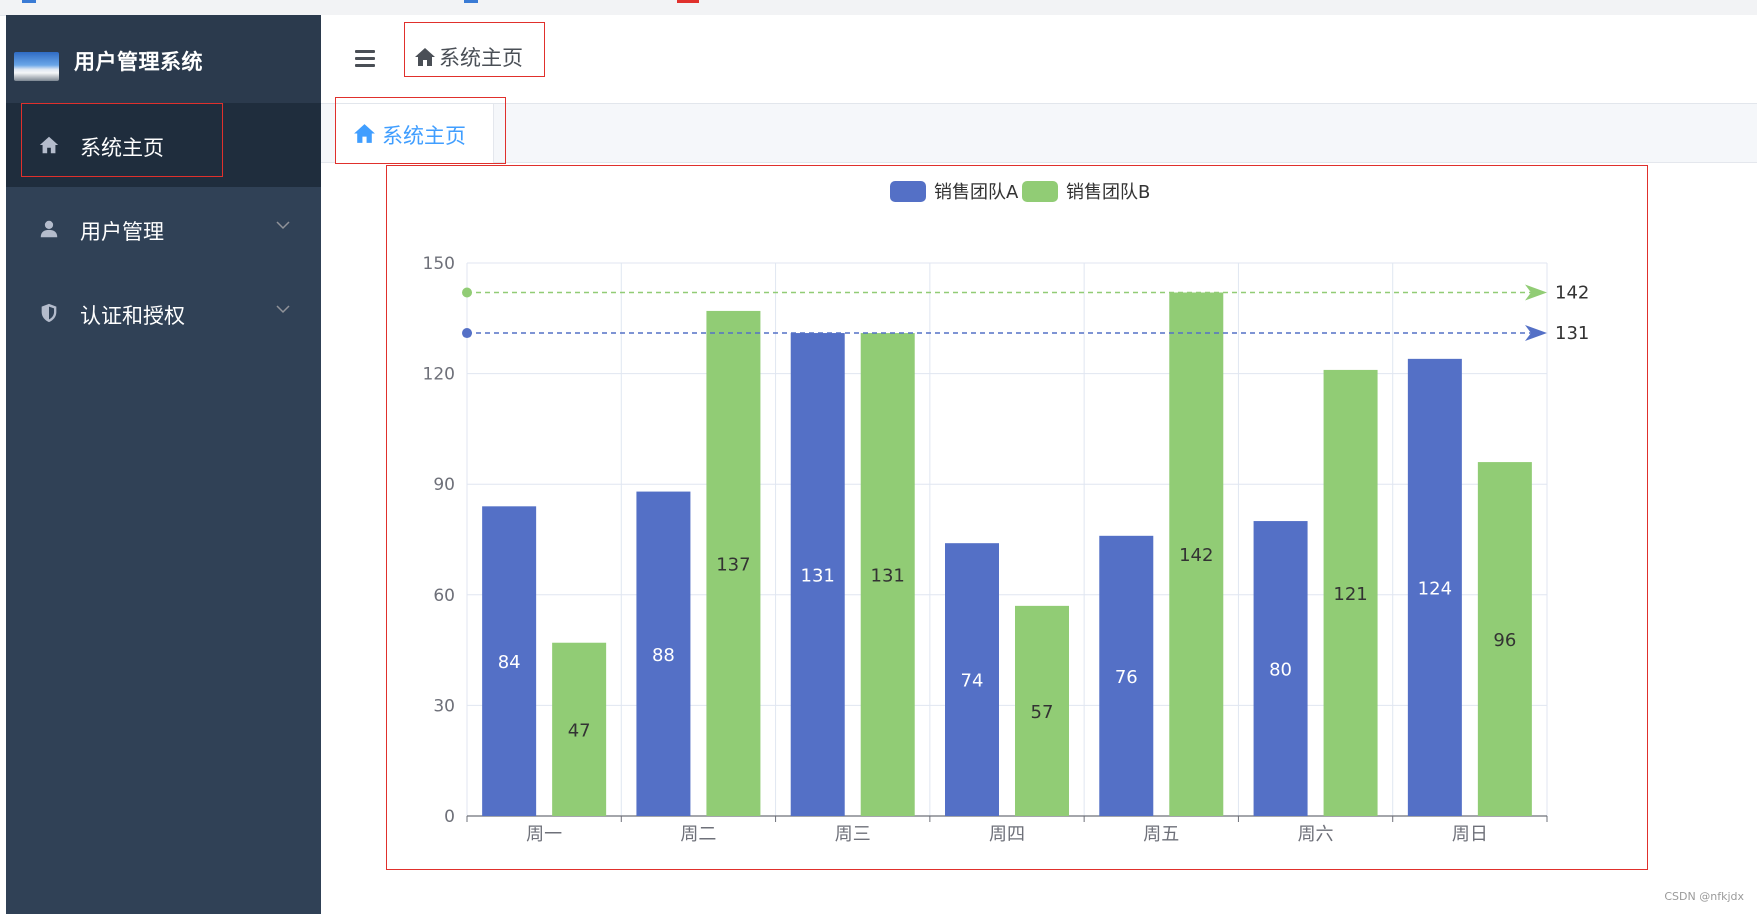 This screenshot has height=914, width=1757. What do you see at coordinates (36, 66) in the screenshot?
I see `logo-image` at bounding box center [36, 66].